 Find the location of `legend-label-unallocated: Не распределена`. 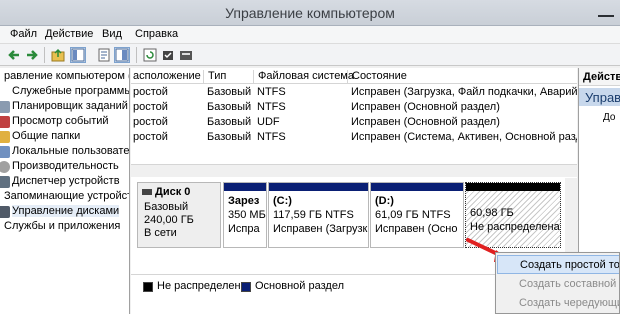

legend-label-unallocated: Не распределена is located at coordinates (202, 286).